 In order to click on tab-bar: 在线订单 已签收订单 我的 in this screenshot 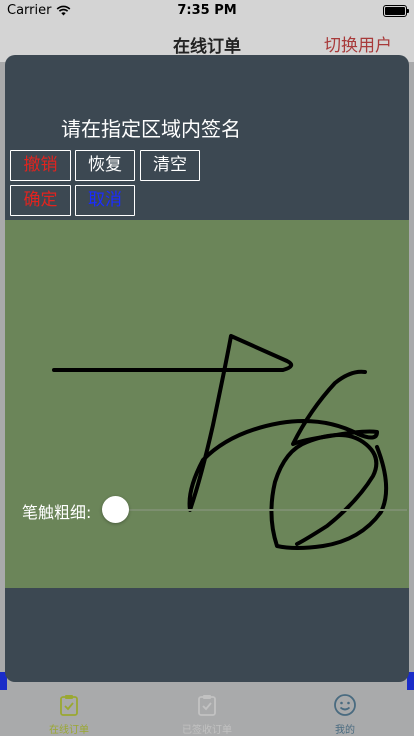, I will do `click(207, 713)`.